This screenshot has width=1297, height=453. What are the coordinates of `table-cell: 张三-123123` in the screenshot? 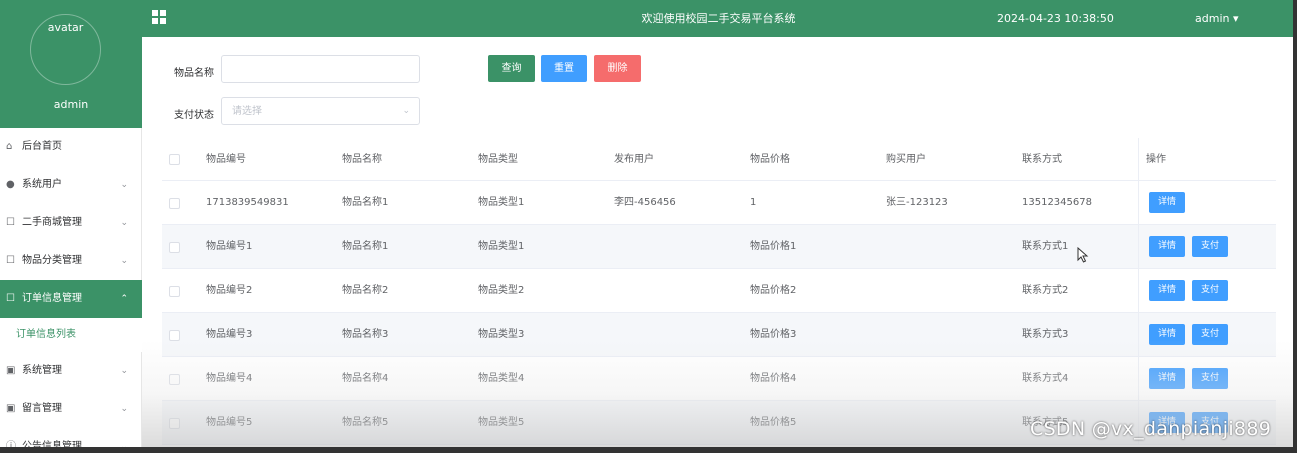 It's located at (917, 202).